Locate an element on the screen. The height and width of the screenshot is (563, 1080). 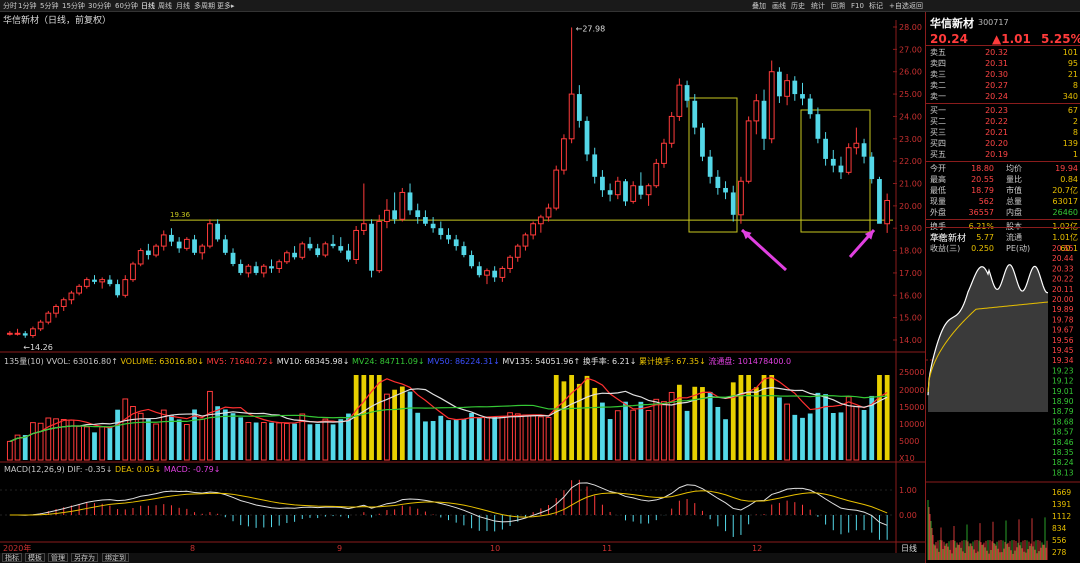
ask-row: 卖三 20.30 21 is located at coordinates (1003, 74).